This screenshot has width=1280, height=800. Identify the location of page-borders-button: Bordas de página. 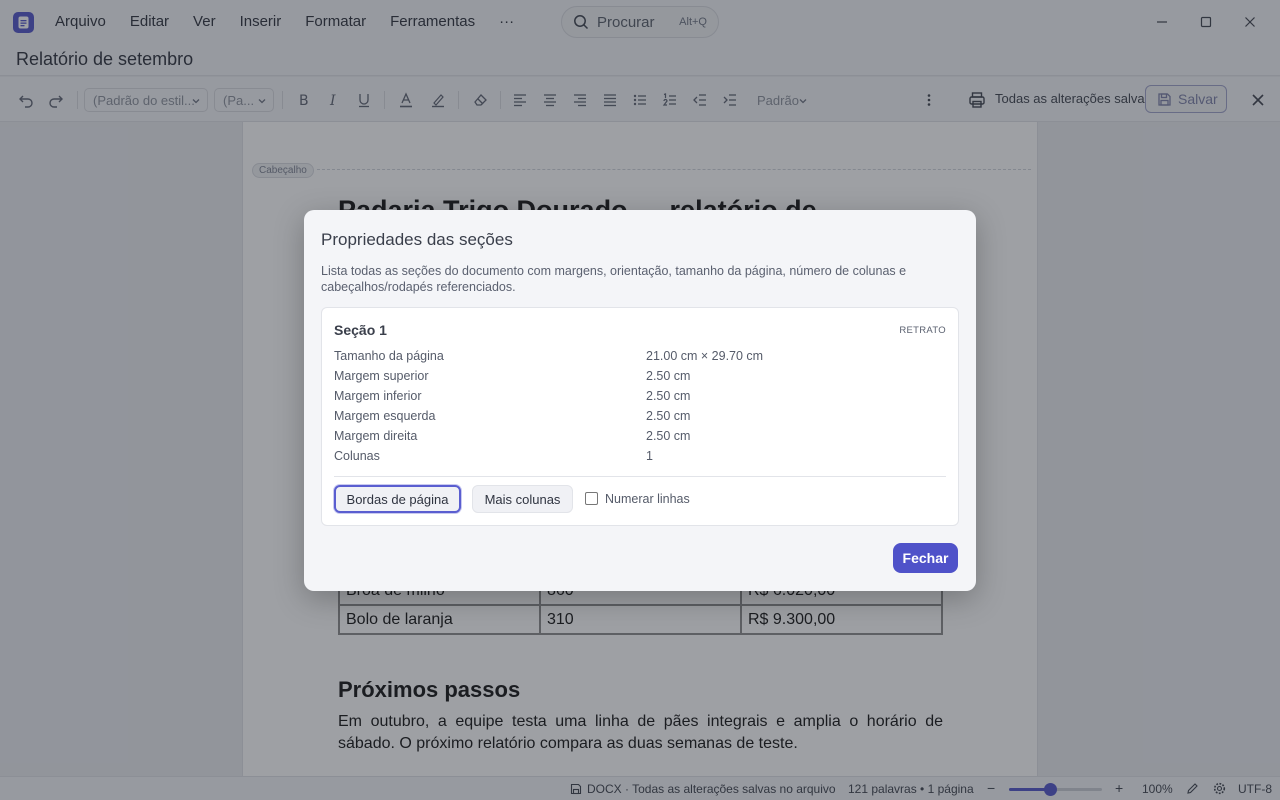
(397, 499).